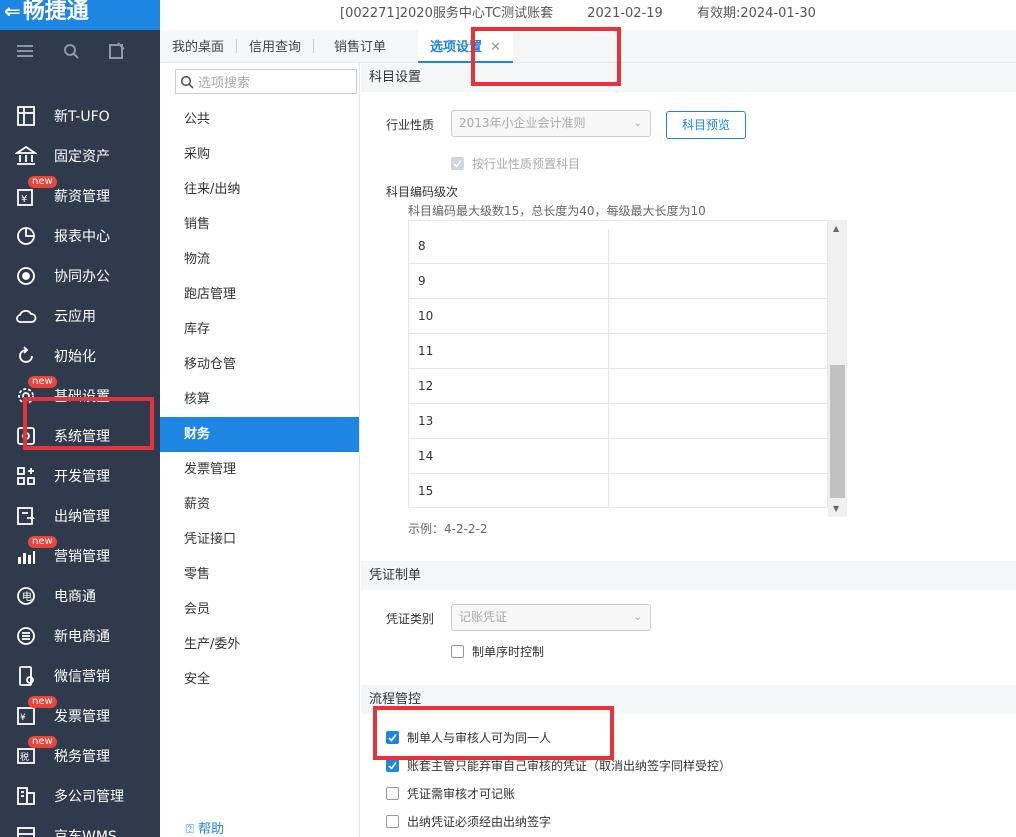 The height and width of the screenshot is (837, 1016). I want to click on section-subject-settings: 科目设置, so click(688, 77).